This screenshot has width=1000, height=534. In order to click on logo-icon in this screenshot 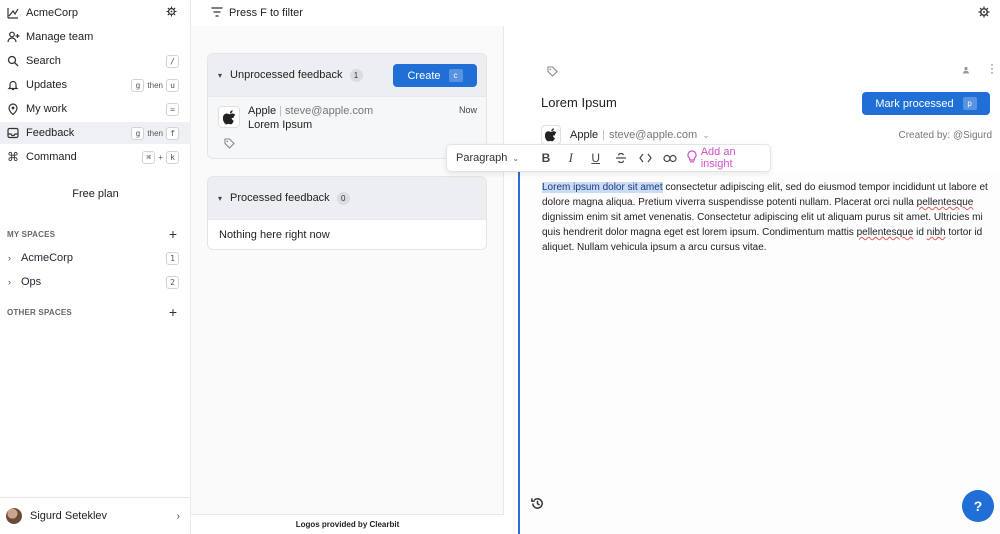, I will do `click(13, 13)`.